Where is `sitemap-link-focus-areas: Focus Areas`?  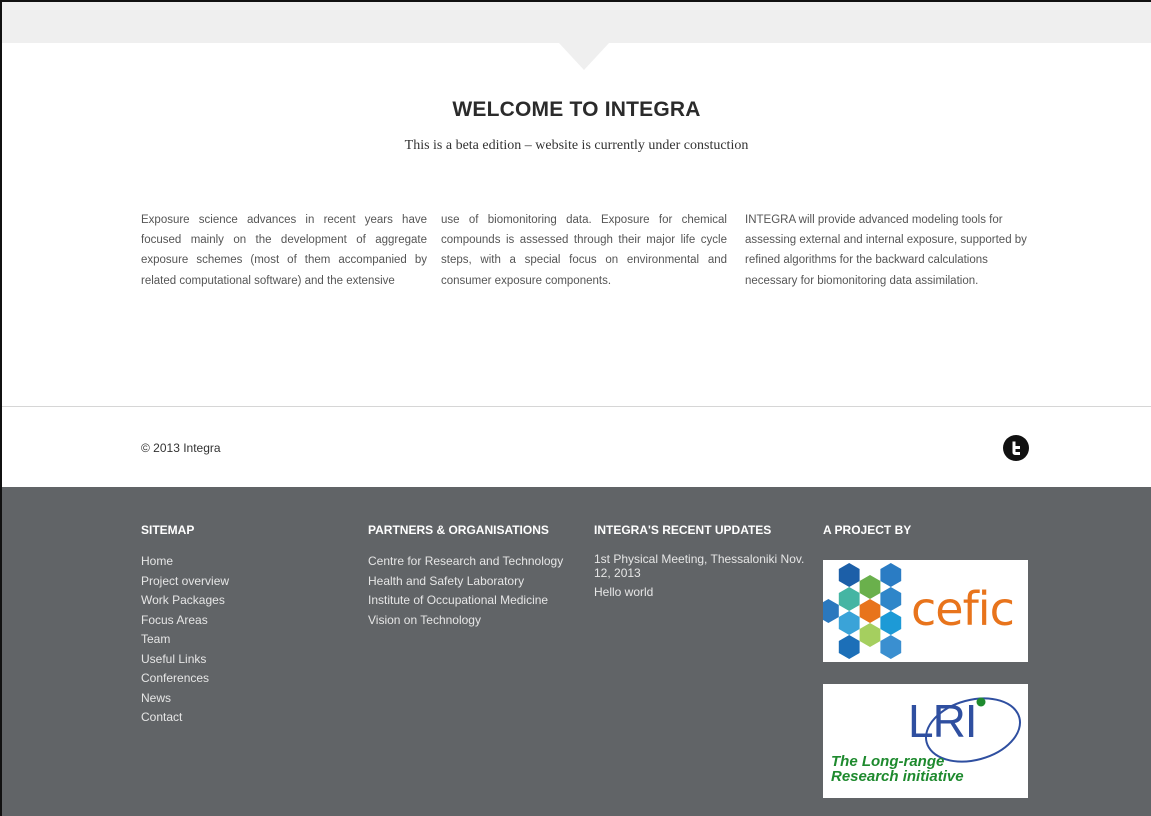 sitemap-link-focus-areas: Focus Areas is located at coordinates (185, 621).